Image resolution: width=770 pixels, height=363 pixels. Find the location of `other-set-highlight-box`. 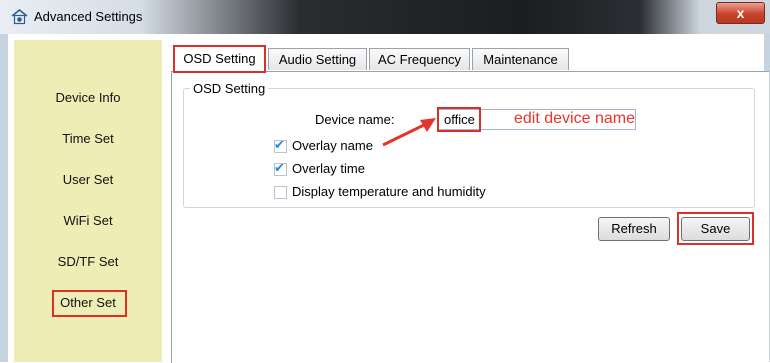

other-set-highlight-box is located at coordinates (89, 303).